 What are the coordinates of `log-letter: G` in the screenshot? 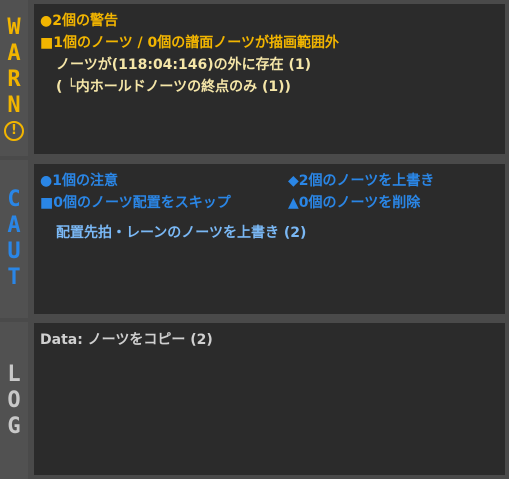 It's located at (14, 426).